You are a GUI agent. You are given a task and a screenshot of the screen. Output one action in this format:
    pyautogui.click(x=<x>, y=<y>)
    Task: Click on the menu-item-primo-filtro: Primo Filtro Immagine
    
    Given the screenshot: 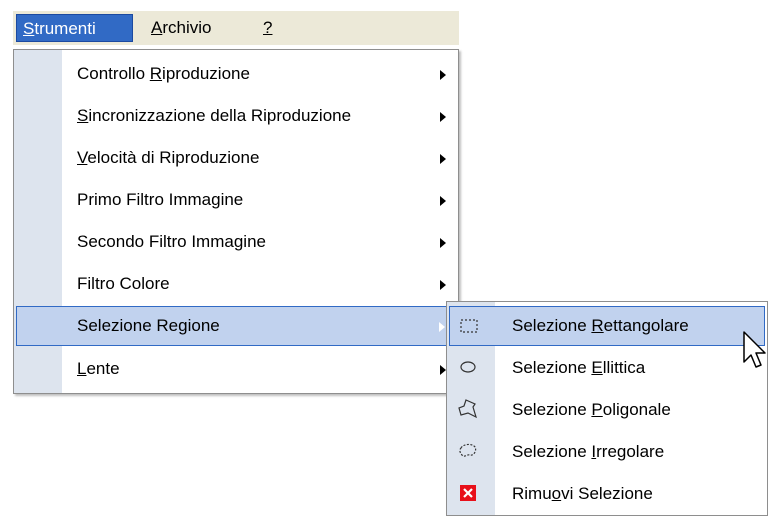 What is the action you would take?
    pyautogui.click(x=236, y=200)
    